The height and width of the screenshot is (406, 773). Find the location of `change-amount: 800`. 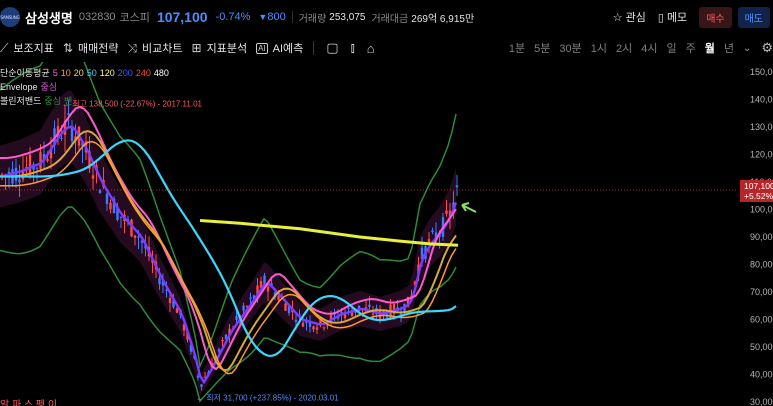

change-amount: 800 is located at coordinates (276, 17).